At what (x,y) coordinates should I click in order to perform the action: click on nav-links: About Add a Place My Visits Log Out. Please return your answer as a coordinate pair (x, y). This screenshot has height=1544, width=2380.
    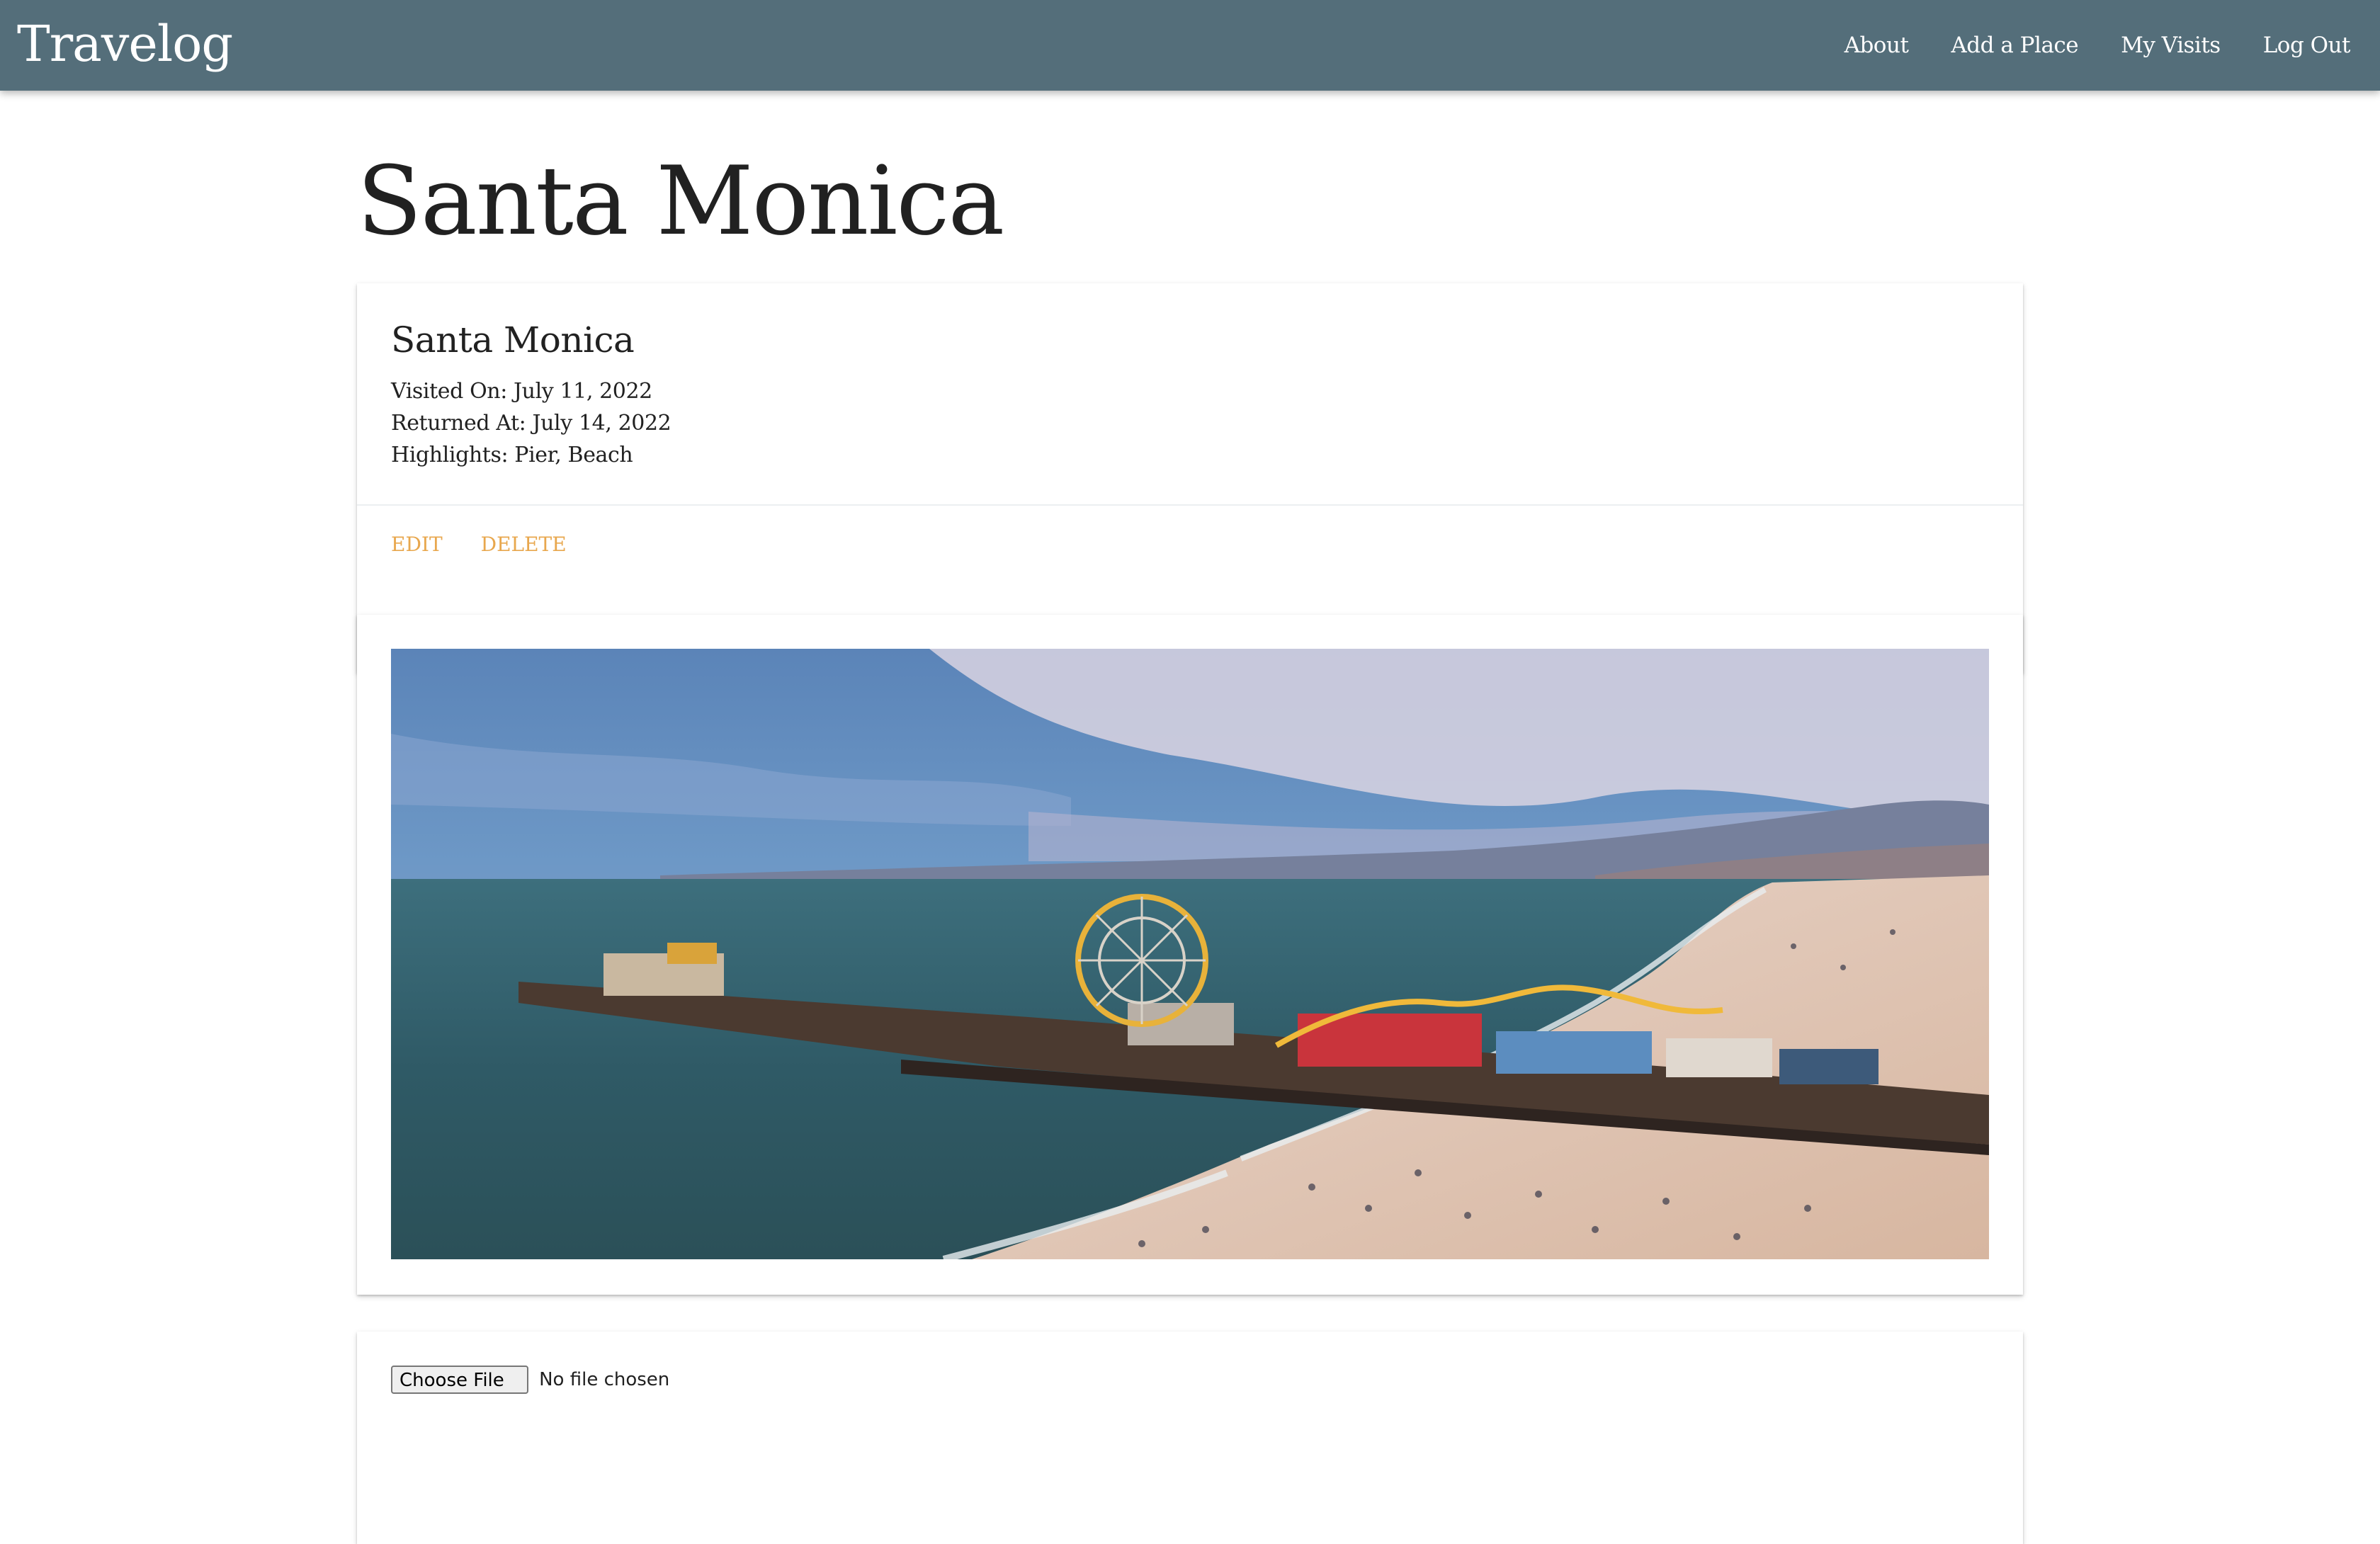
    Looking at the image, I should click on (2098, 45).